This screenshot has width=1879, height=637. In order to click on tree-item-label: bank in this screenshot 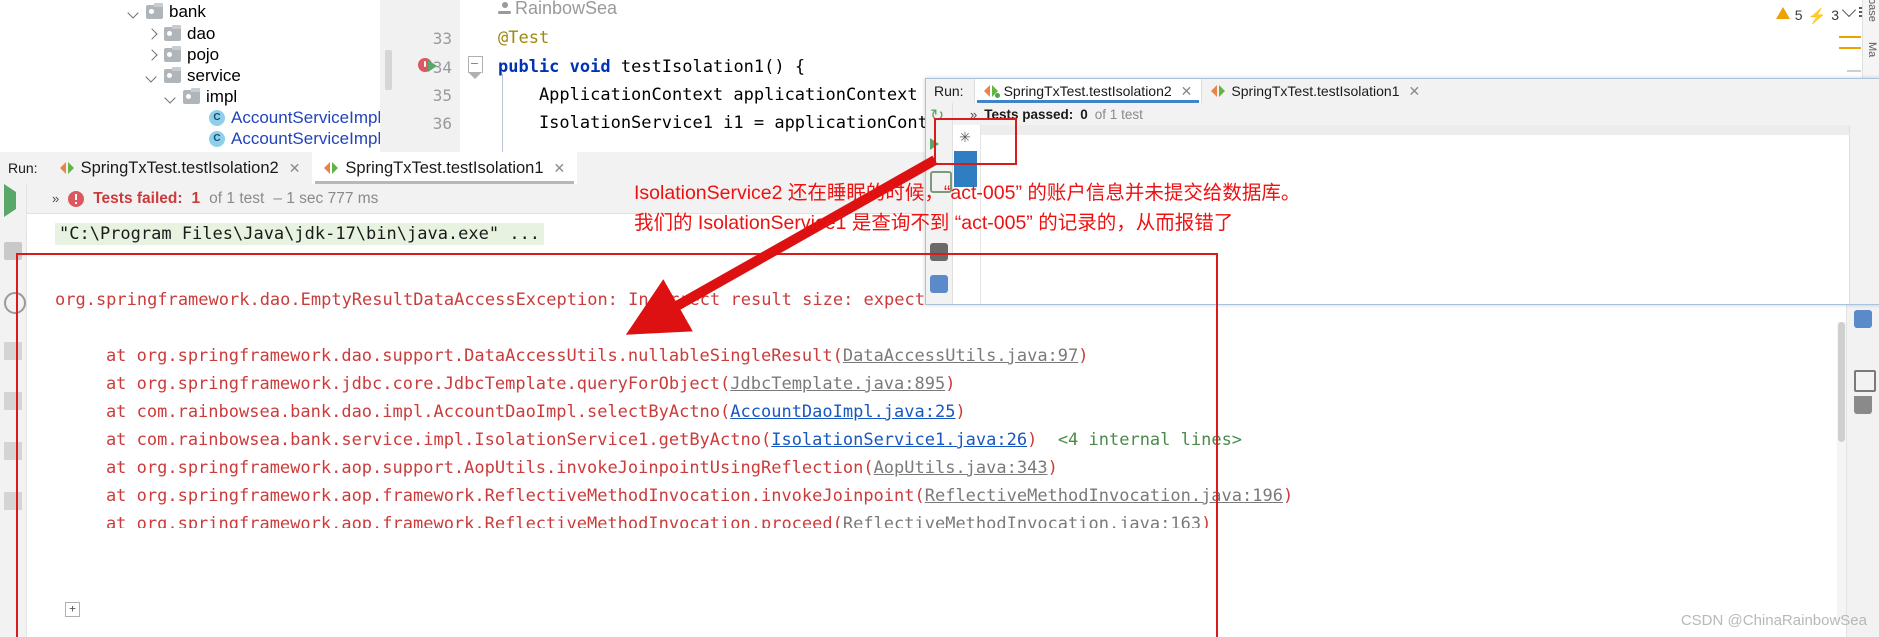, I will do `click(187, 11)`.